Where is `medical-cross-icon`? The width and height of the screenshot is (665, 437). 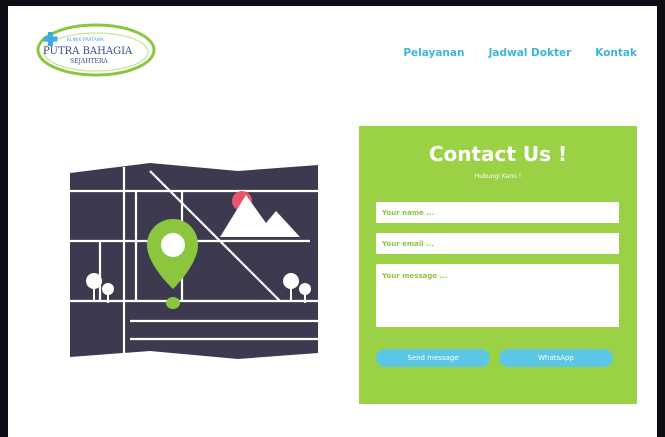
medical-cross-icon is located at coordinates (50, 39).